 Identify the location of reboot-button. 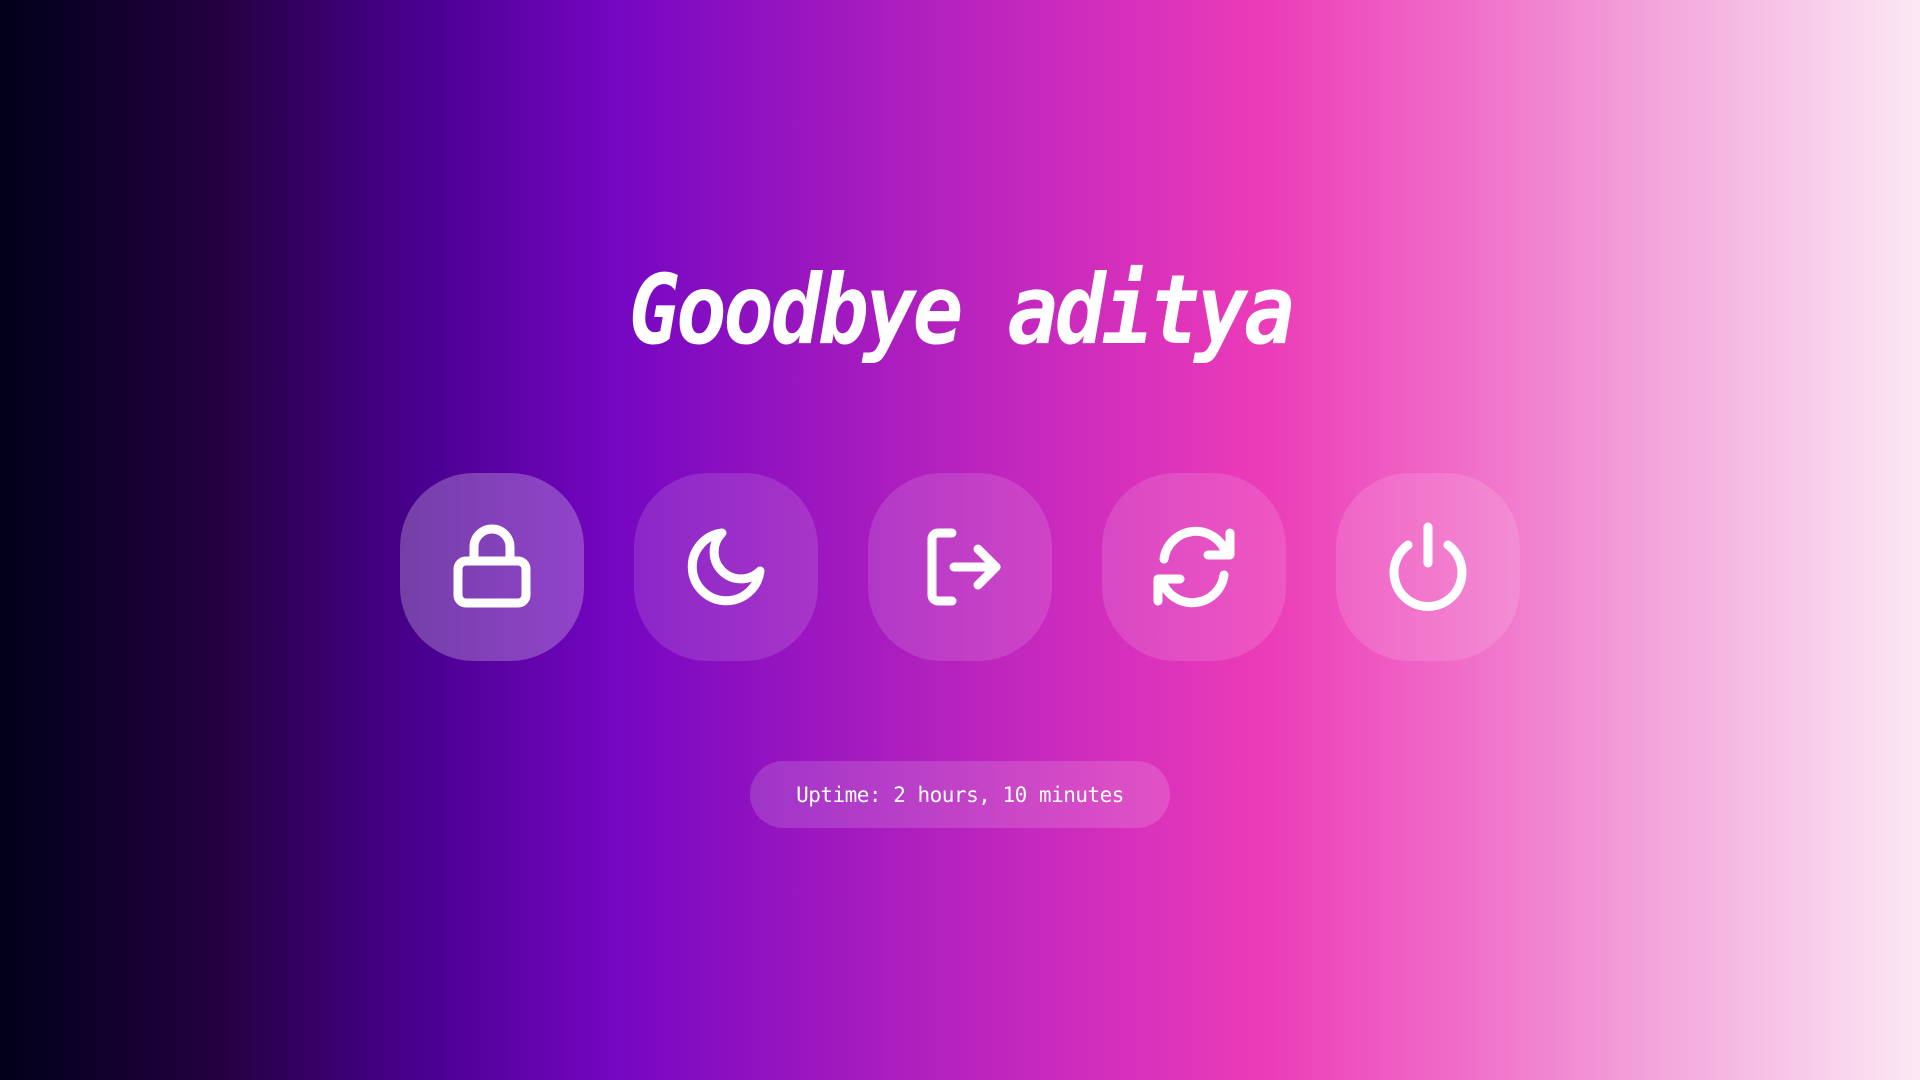
(1194, 567).